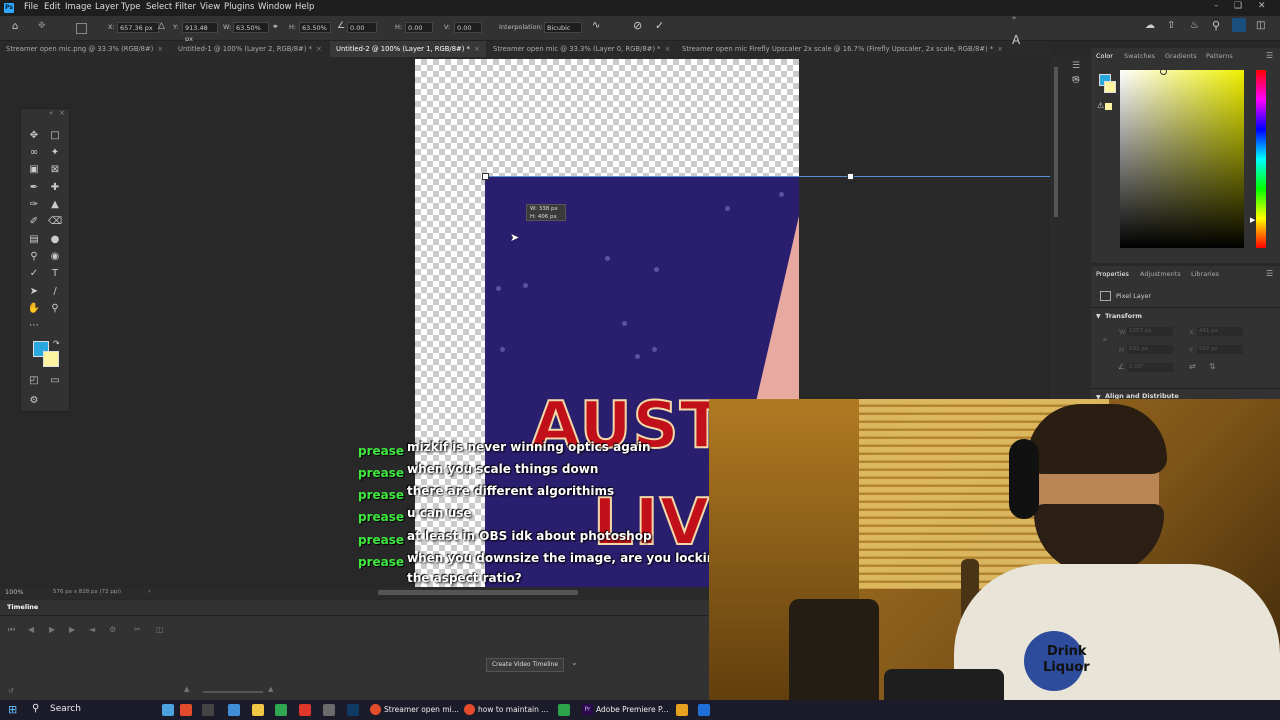 The image size is (1280, 720). What do you see at coordinates (637, 25) in the screenshot?
I see `cancel-transform-icon: ⊘` at bounding box center [637, 25].